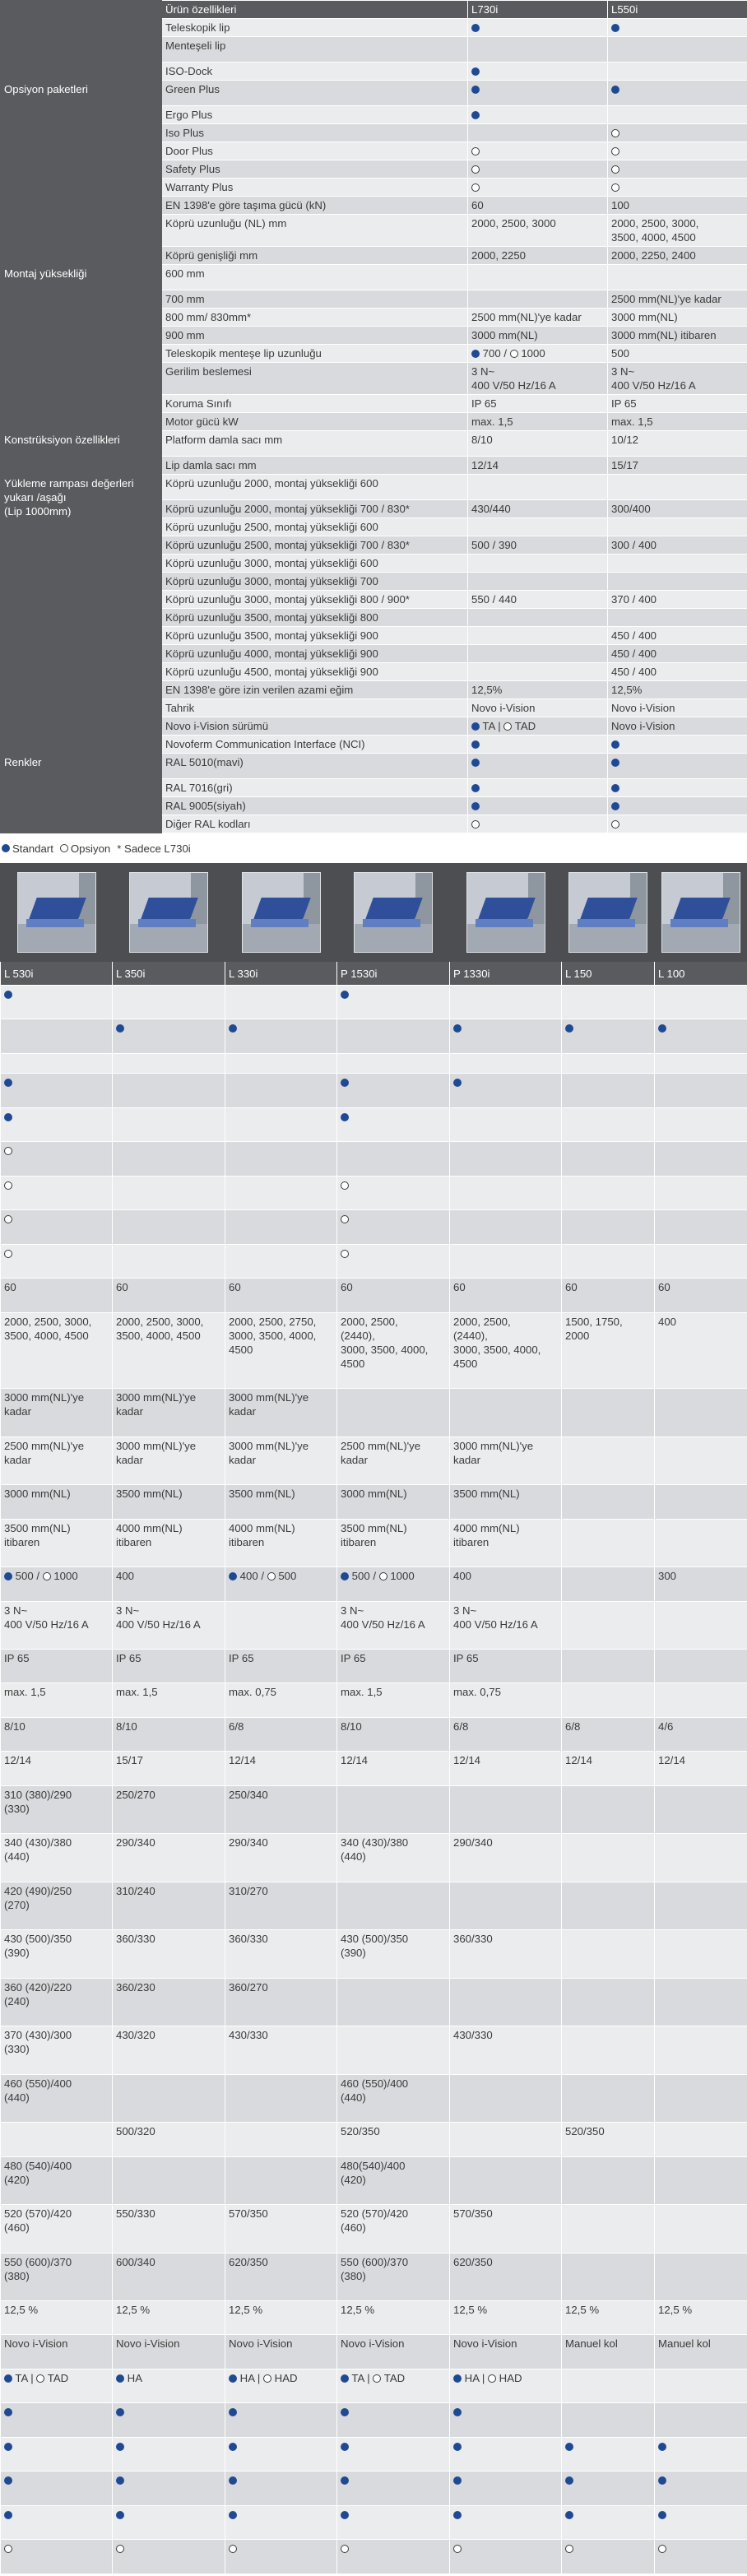 This screenshot has height=2576, width=747. Describe the element at coordinates (168, 1768) in the screenshot. I see `value-cell: 15/17` at that location.